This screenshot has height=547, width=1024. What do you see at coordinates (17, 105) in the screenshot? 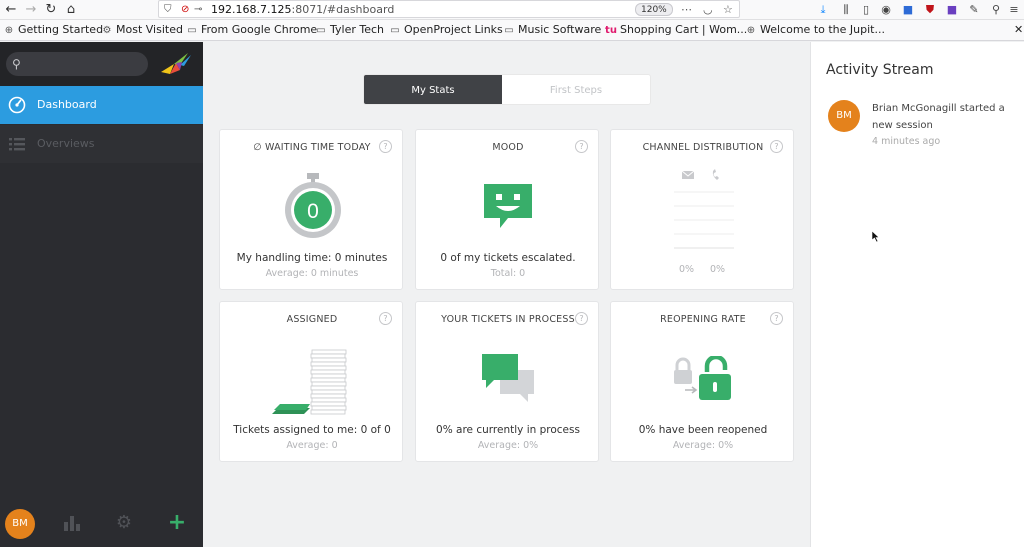
I see `dashboard-icon` at bounding box center [17, 105].